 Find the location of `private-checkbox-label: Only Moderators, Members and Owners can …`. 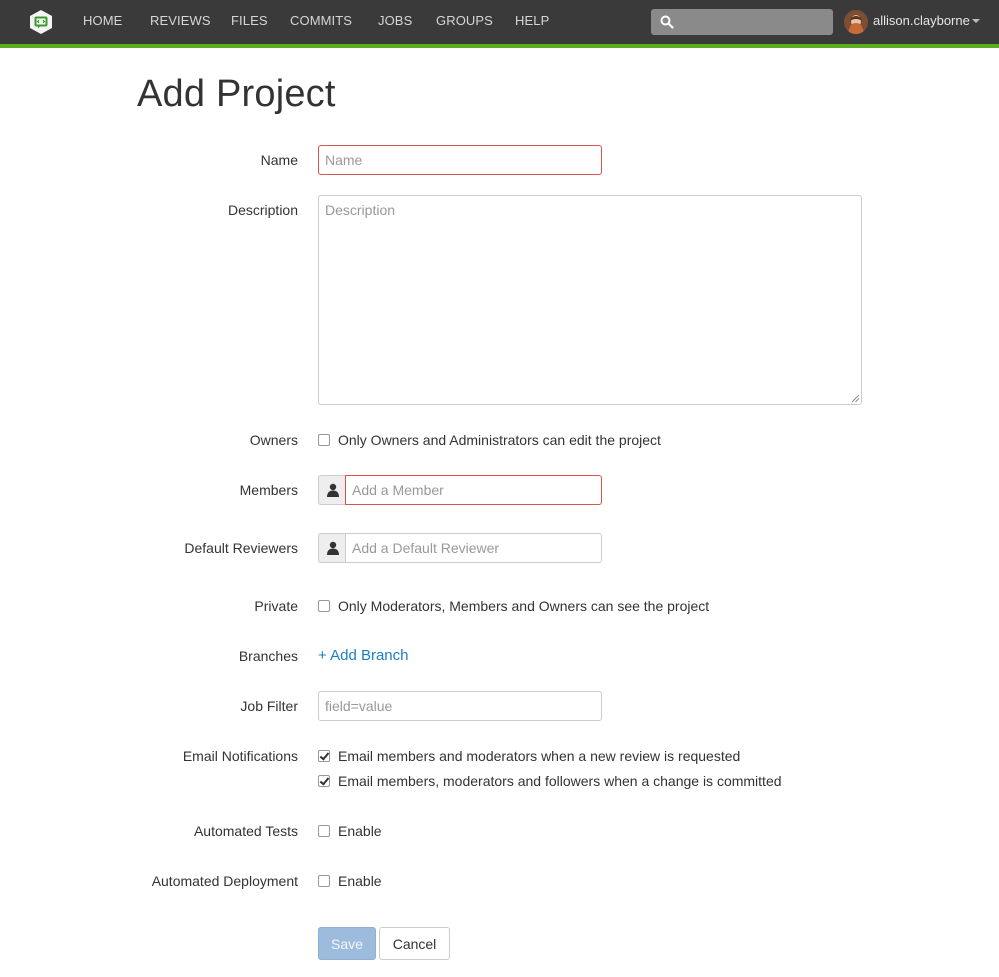

private-checkbox-label: Only Moderators, Members and Owners can … is located at coordinates (523, 606).